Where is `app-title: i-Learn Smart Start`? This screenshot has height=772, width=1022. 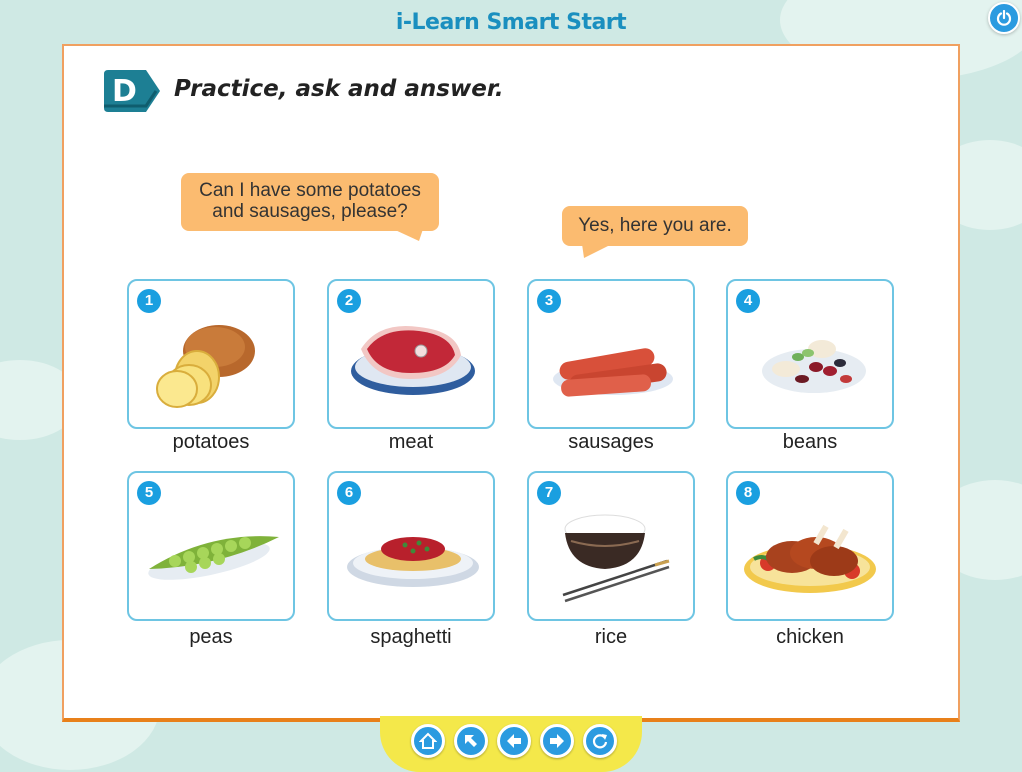 app-title: i-Learn Smart Start is located at coordinates (511, 22).